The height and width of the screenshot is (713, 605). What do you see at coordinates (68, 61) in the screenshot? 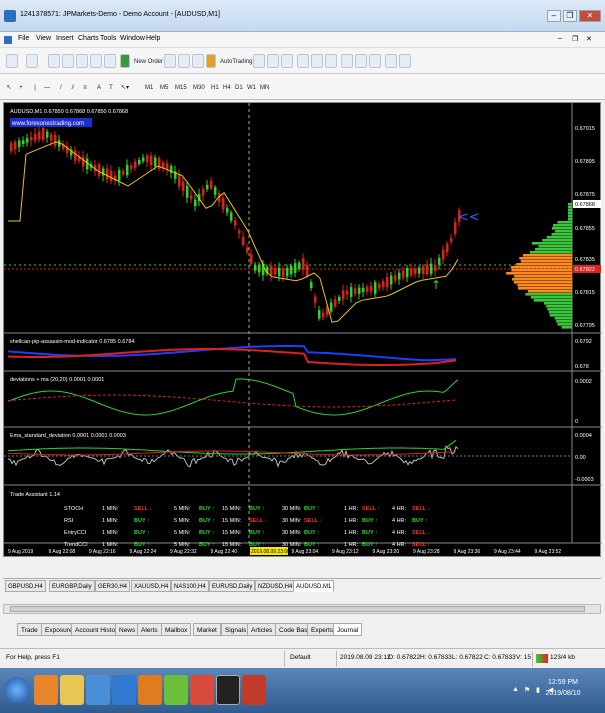
I see `data-window-icon` at bounding box center [68, 61].